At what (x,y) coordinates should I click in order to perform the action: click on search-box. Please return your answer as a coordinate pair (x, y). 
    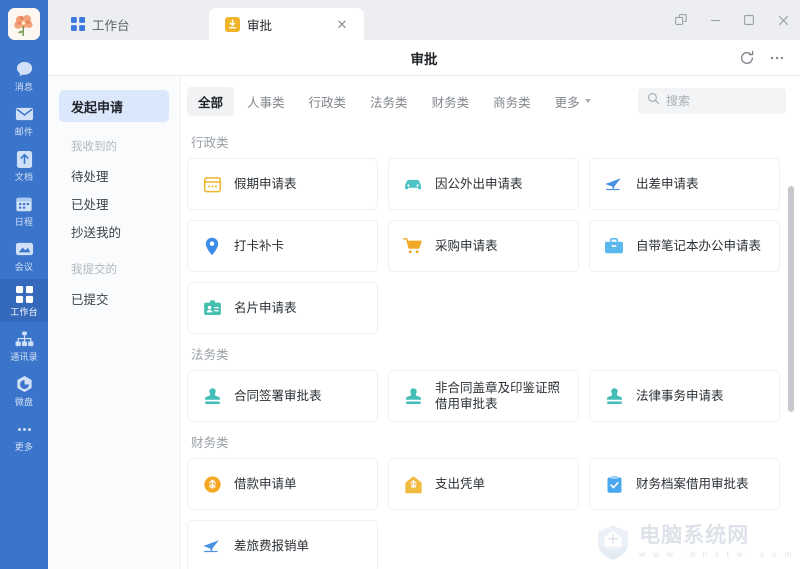
    Looking at the image, I should click on (712, 101).